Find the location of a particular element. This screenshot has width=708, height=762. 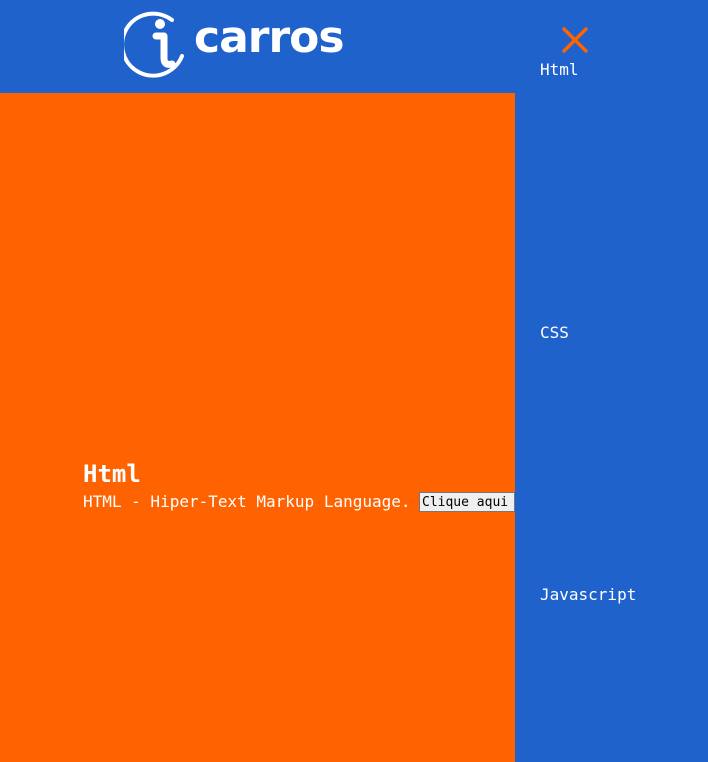

content-description: HTML - Hiper-Text Markup Language. is located at coordinates (247, 501).